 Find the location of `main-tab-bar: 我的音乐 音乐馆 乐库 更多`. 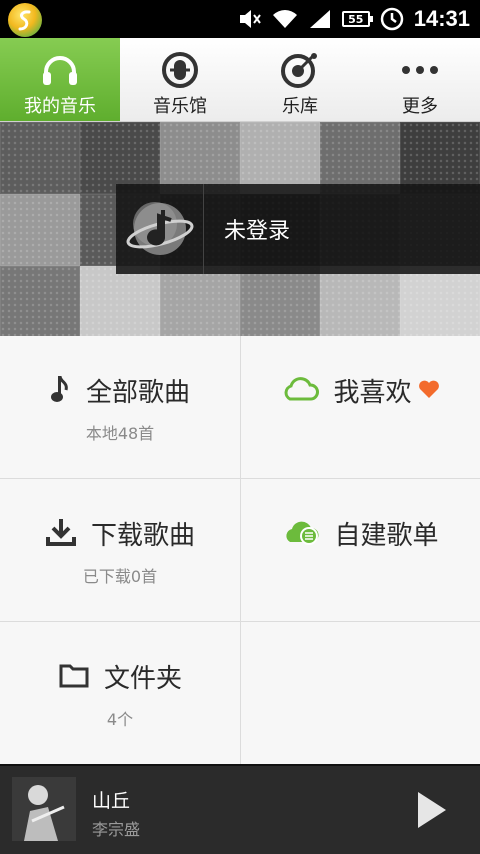

main-tab-bar: 我的音乐 音乐馆 乐库 更多 is located at coordinates (240, 80).